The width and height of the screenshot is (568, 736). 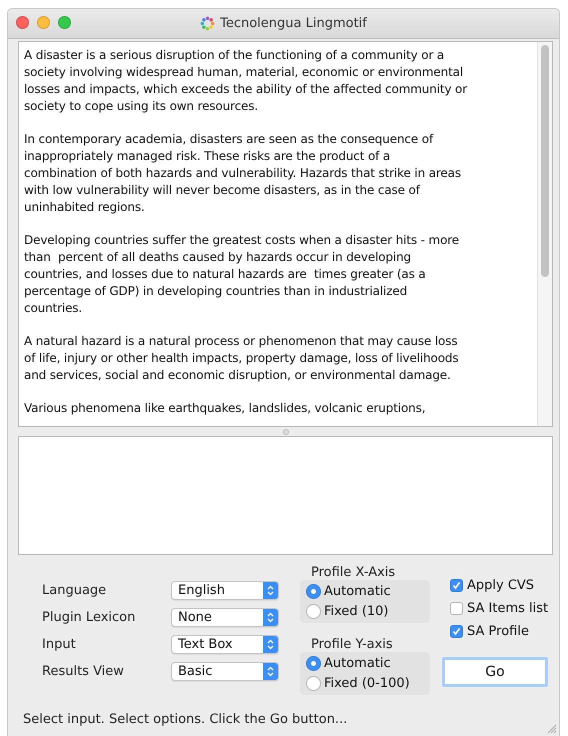 I want to click on paragraph: In contemporary academia, disasters are seen as the consequence of inappropriately managed risk. These risks are the product of a combination of both hazards and vulnerability. Hazards that strike in areas with low vulnerability will never become disasters, as in the case of uninhabited regions., so click(x=243, y=173).